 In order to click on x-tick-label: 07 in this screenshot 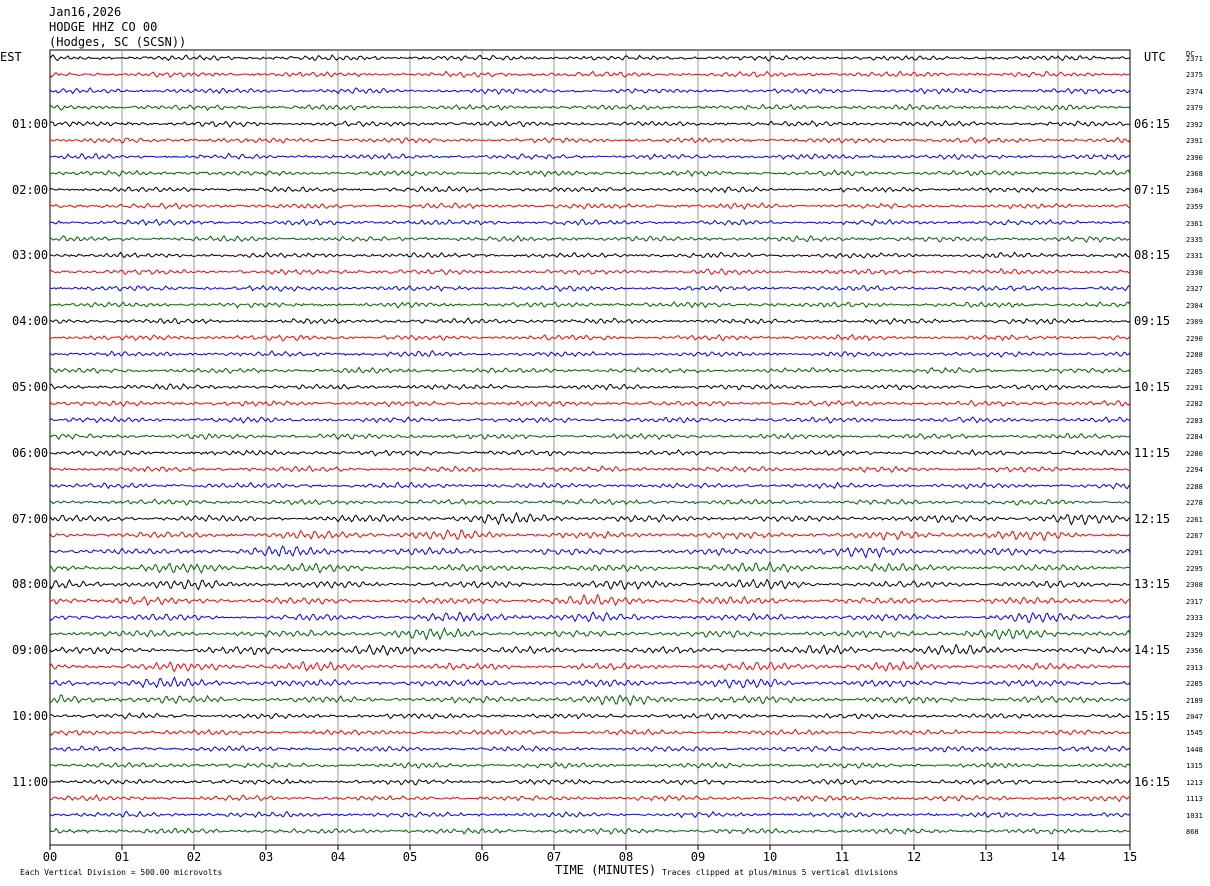, I will do `click(554, 857)`.